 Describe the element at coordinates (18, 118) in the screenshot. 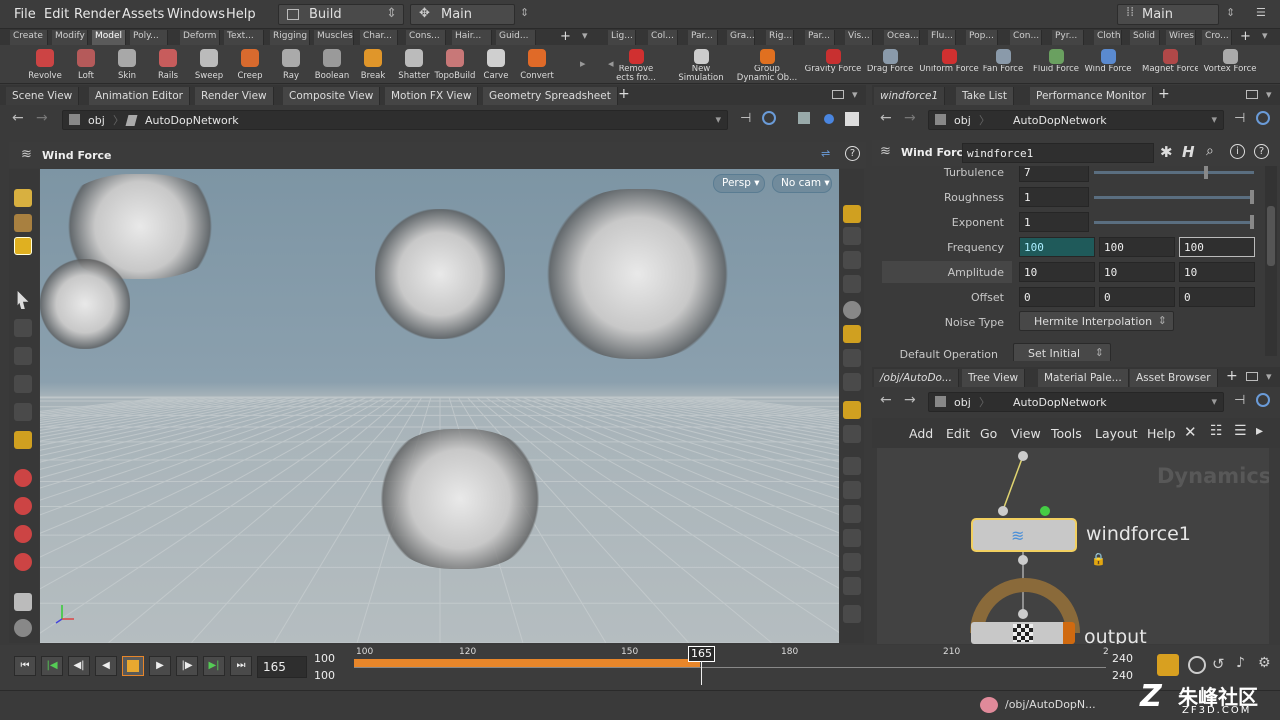

I see `back-arrow-icon: ←` at that location.